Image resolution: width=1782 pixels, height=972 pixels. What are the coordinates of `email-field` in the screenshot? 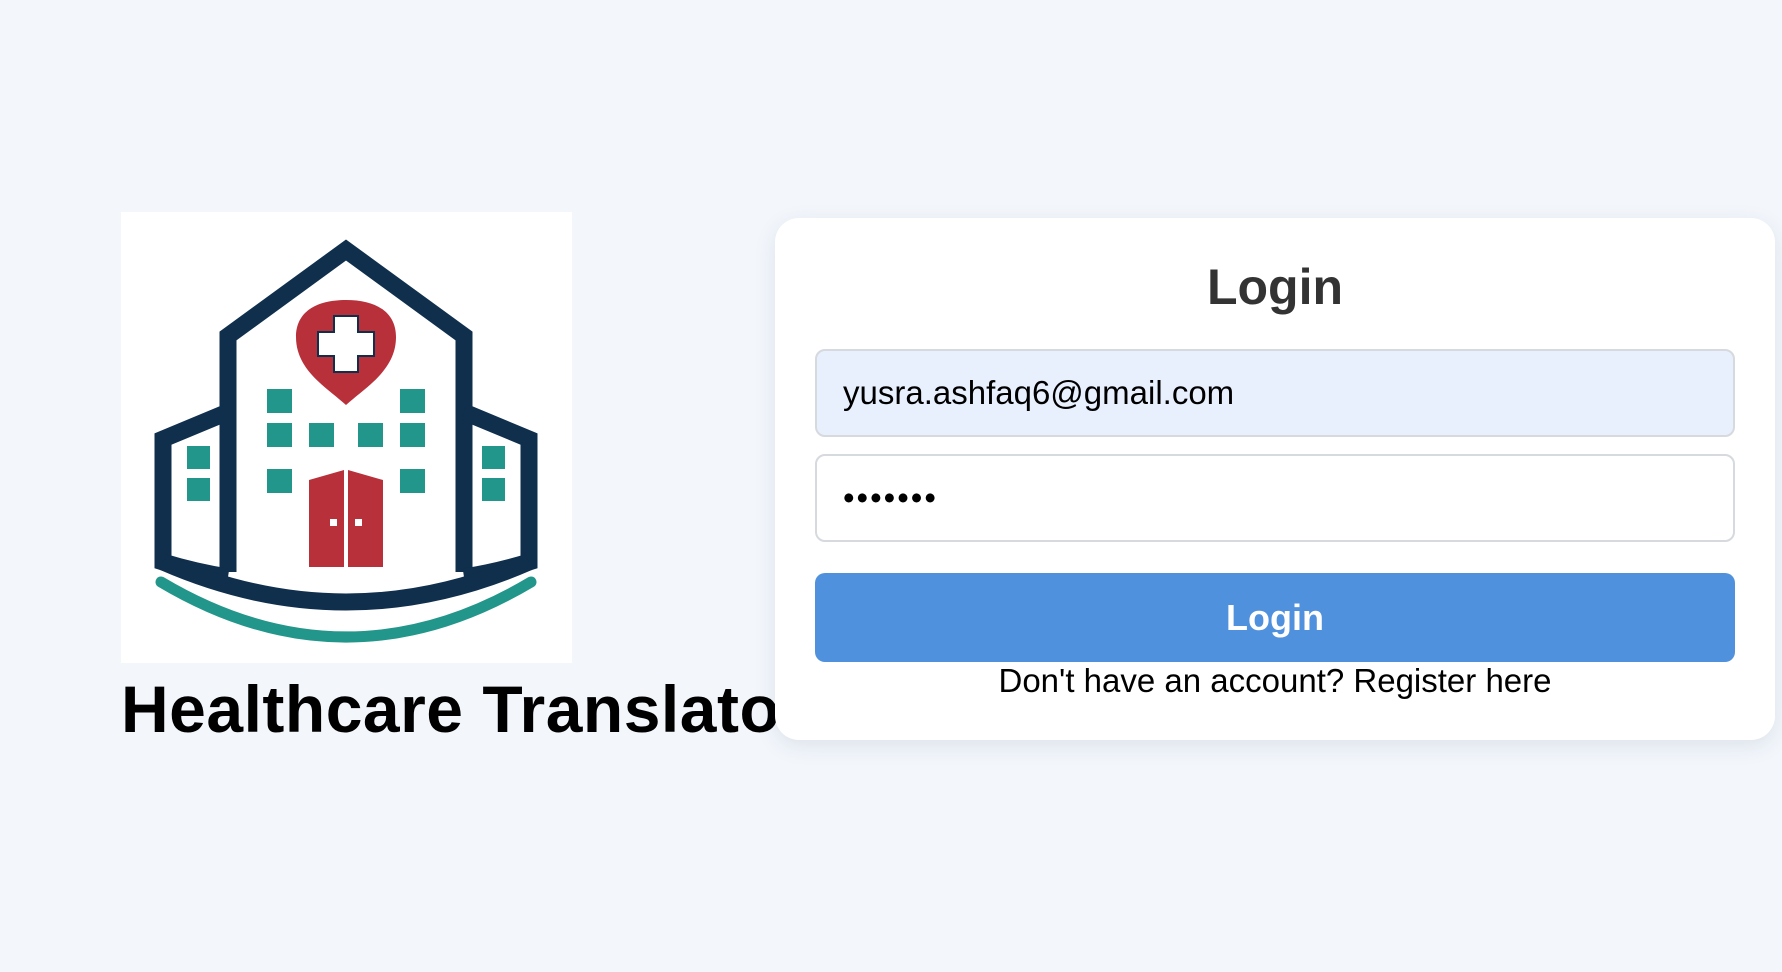 It's located at (1275, 393).